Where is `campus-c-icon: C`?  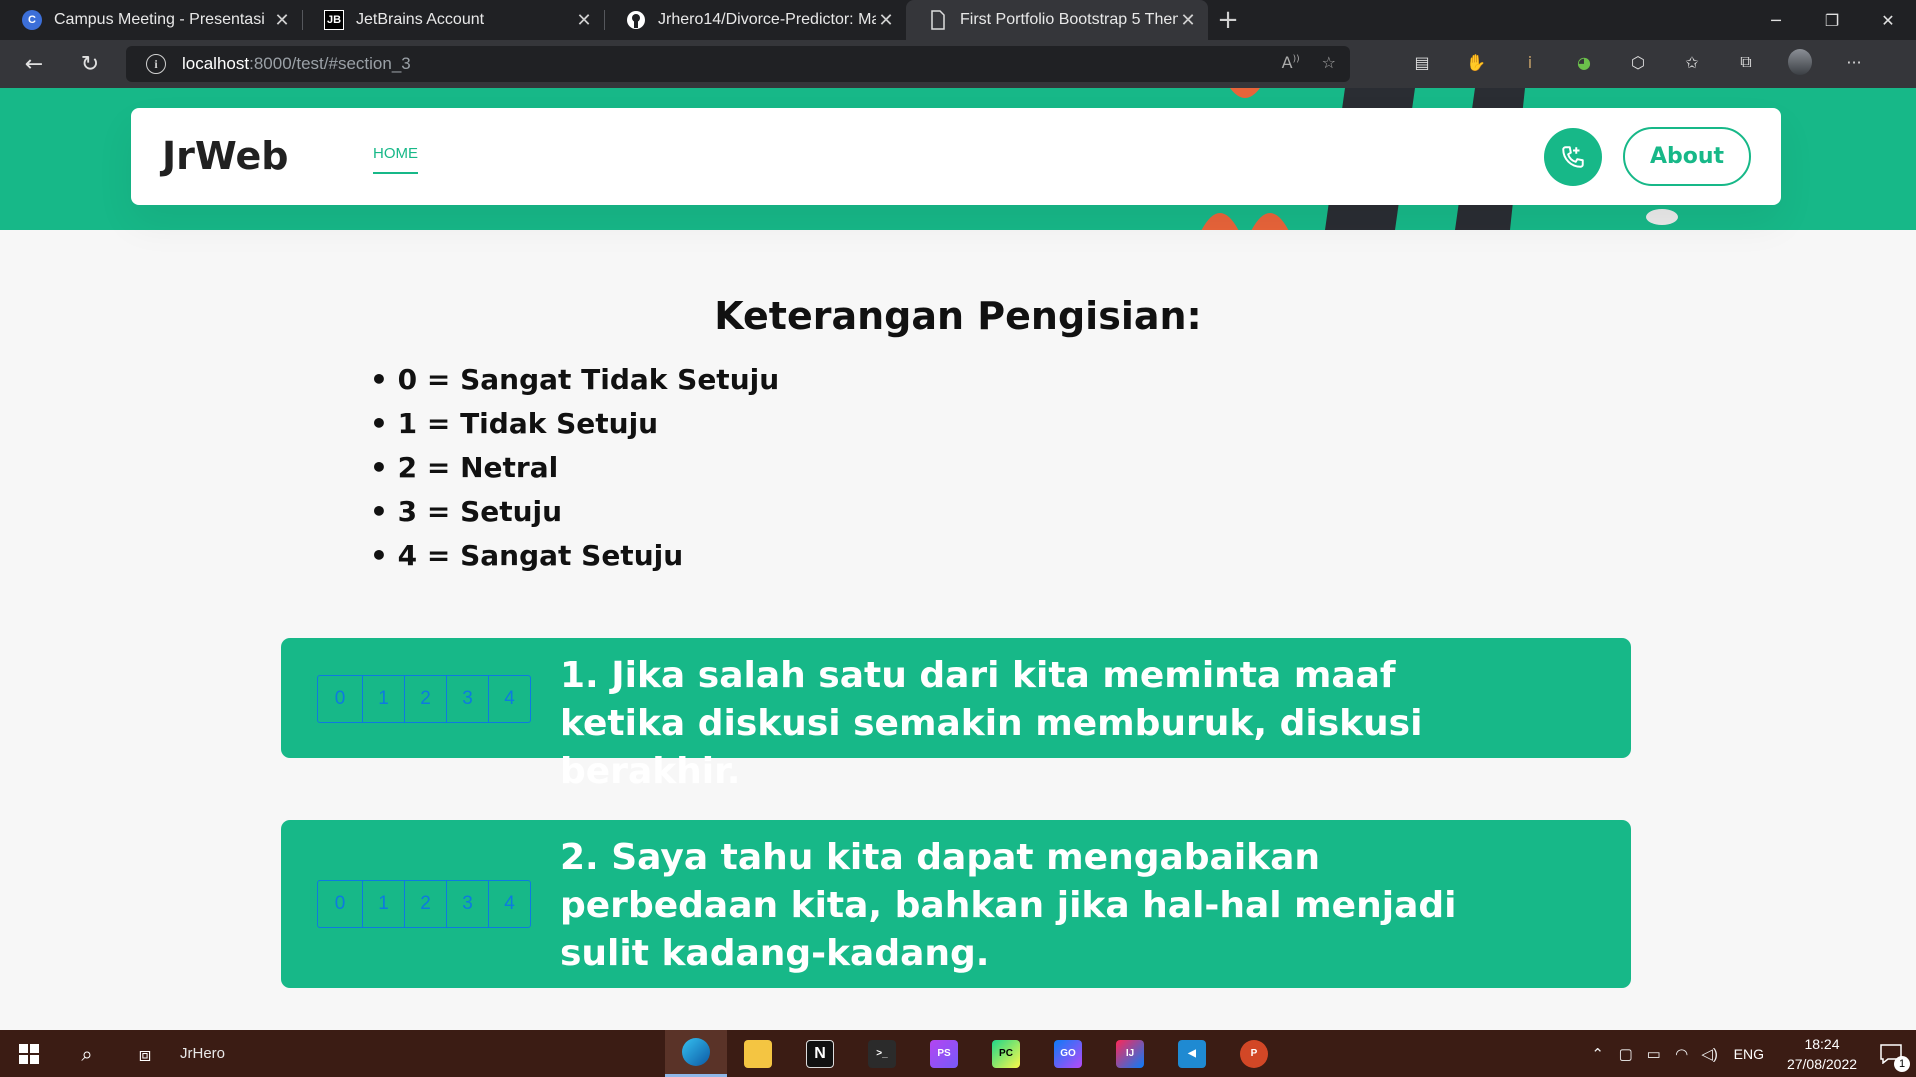
campus-c-icon: C is located at coordinates (32, 20).